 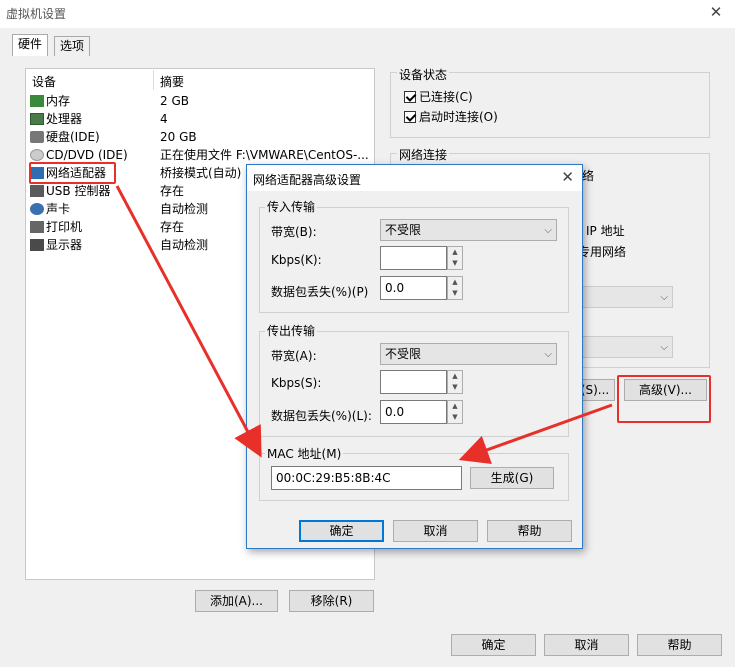 I want to click on arrow-to-mac-input, so click(x=535, y=434).